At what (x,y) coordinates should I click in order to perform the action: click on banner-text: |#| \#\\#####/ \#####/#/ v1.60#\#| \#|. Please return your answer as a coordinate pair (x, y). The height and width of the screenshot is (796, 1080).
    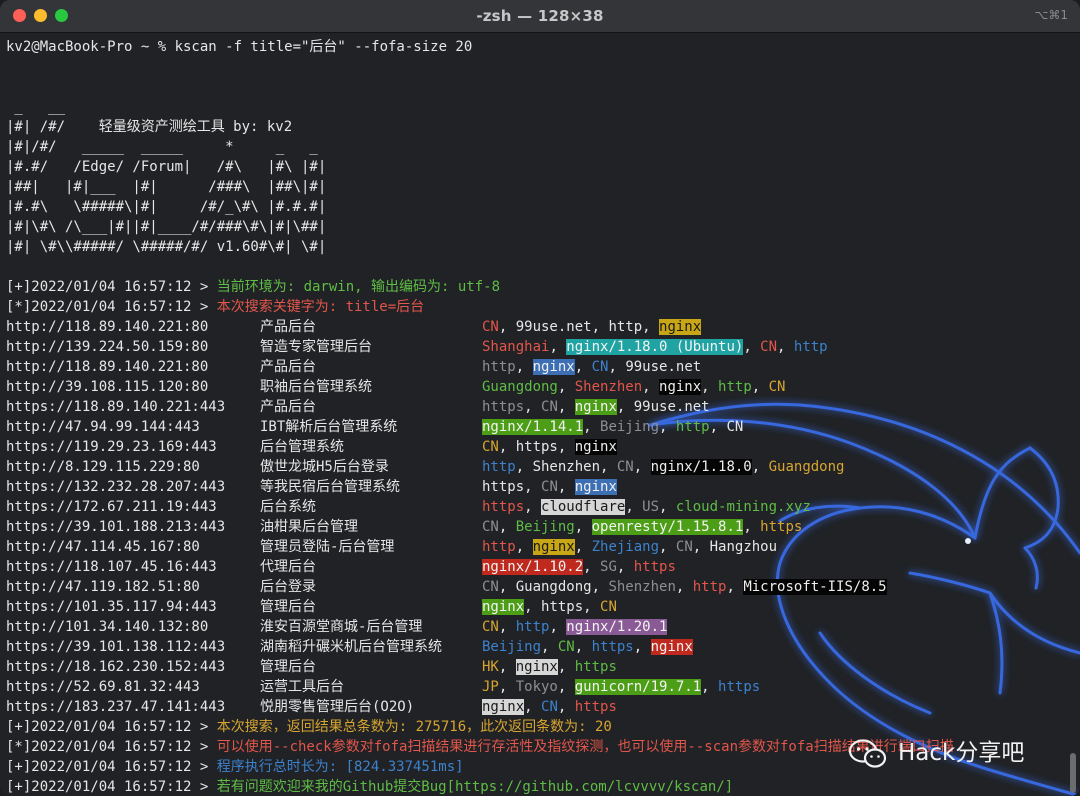
    Looking at the image, I should click on (166, 247).